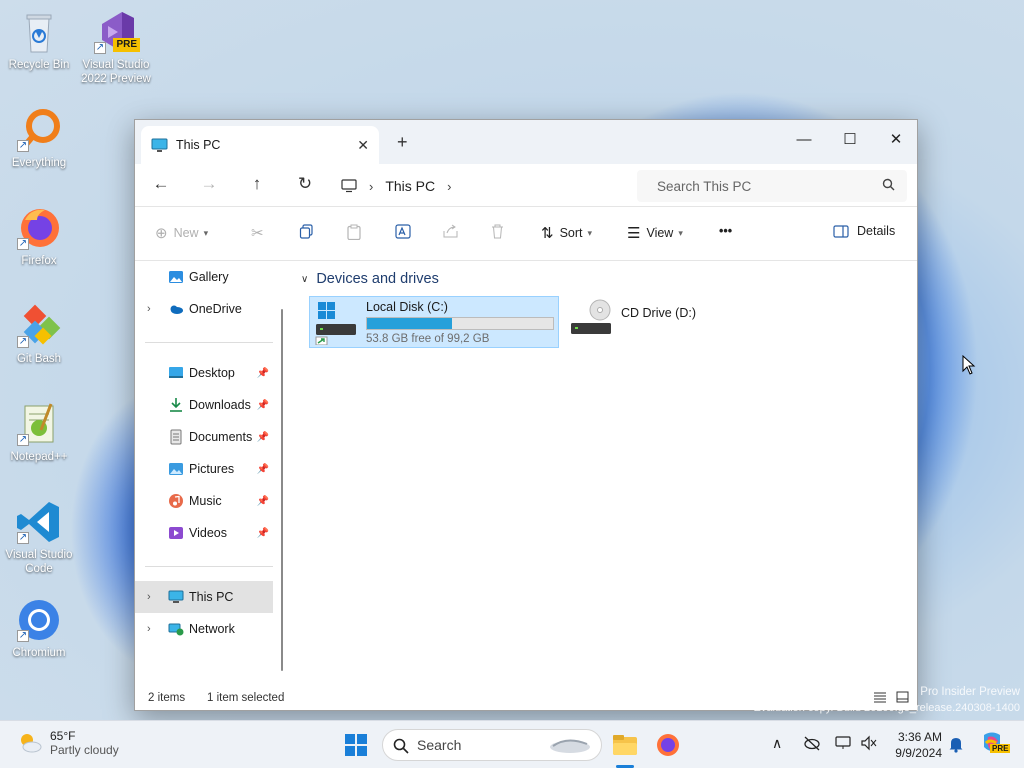 Image resolution: width=1024 pixels, height=768 pixels. What do you see at coordinates (402, 142) in the screenshot?
I see `new-tab-button: +` at bounding box center [402, 142].